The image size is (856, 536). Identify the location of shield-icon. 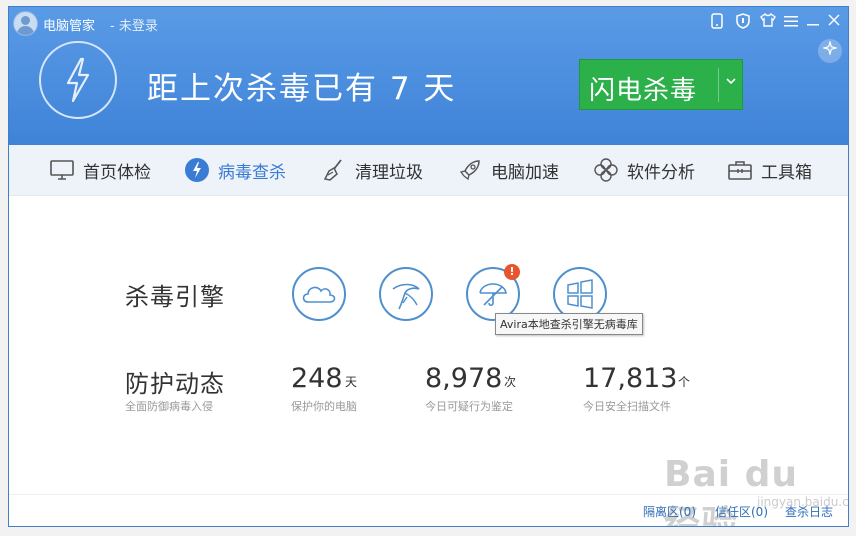
(743, 23).